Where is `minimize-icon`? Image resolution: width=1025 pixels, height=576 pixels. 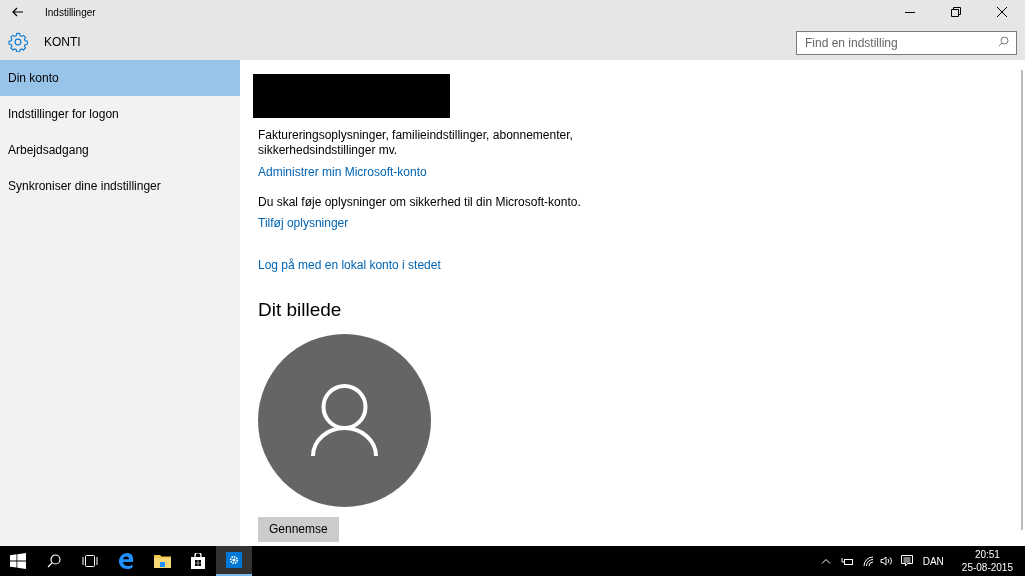
minimize-icon is located at coordinates (910, 12).